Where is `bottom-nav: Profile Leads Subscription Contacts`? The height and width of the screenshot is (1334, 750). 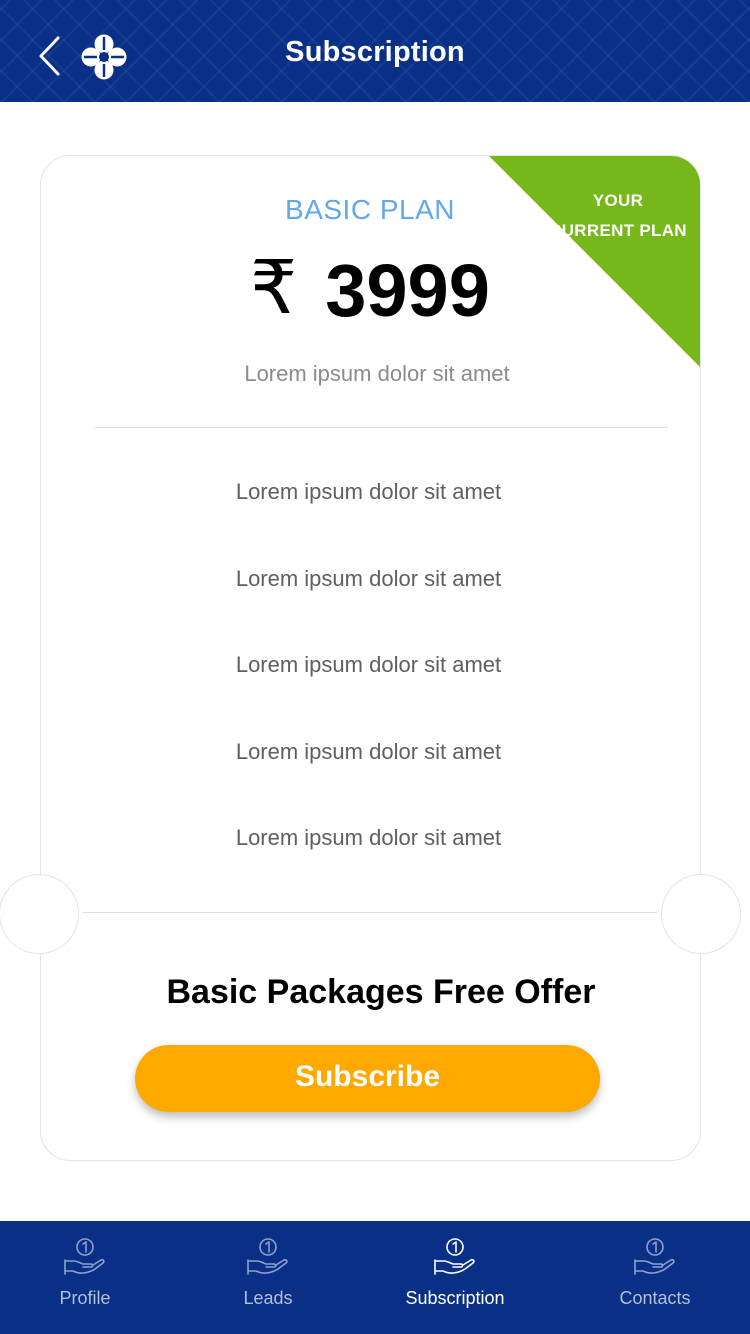 bottom-nav: Profile Leads Subscription Contacts is located at coordinates (375, 1277).